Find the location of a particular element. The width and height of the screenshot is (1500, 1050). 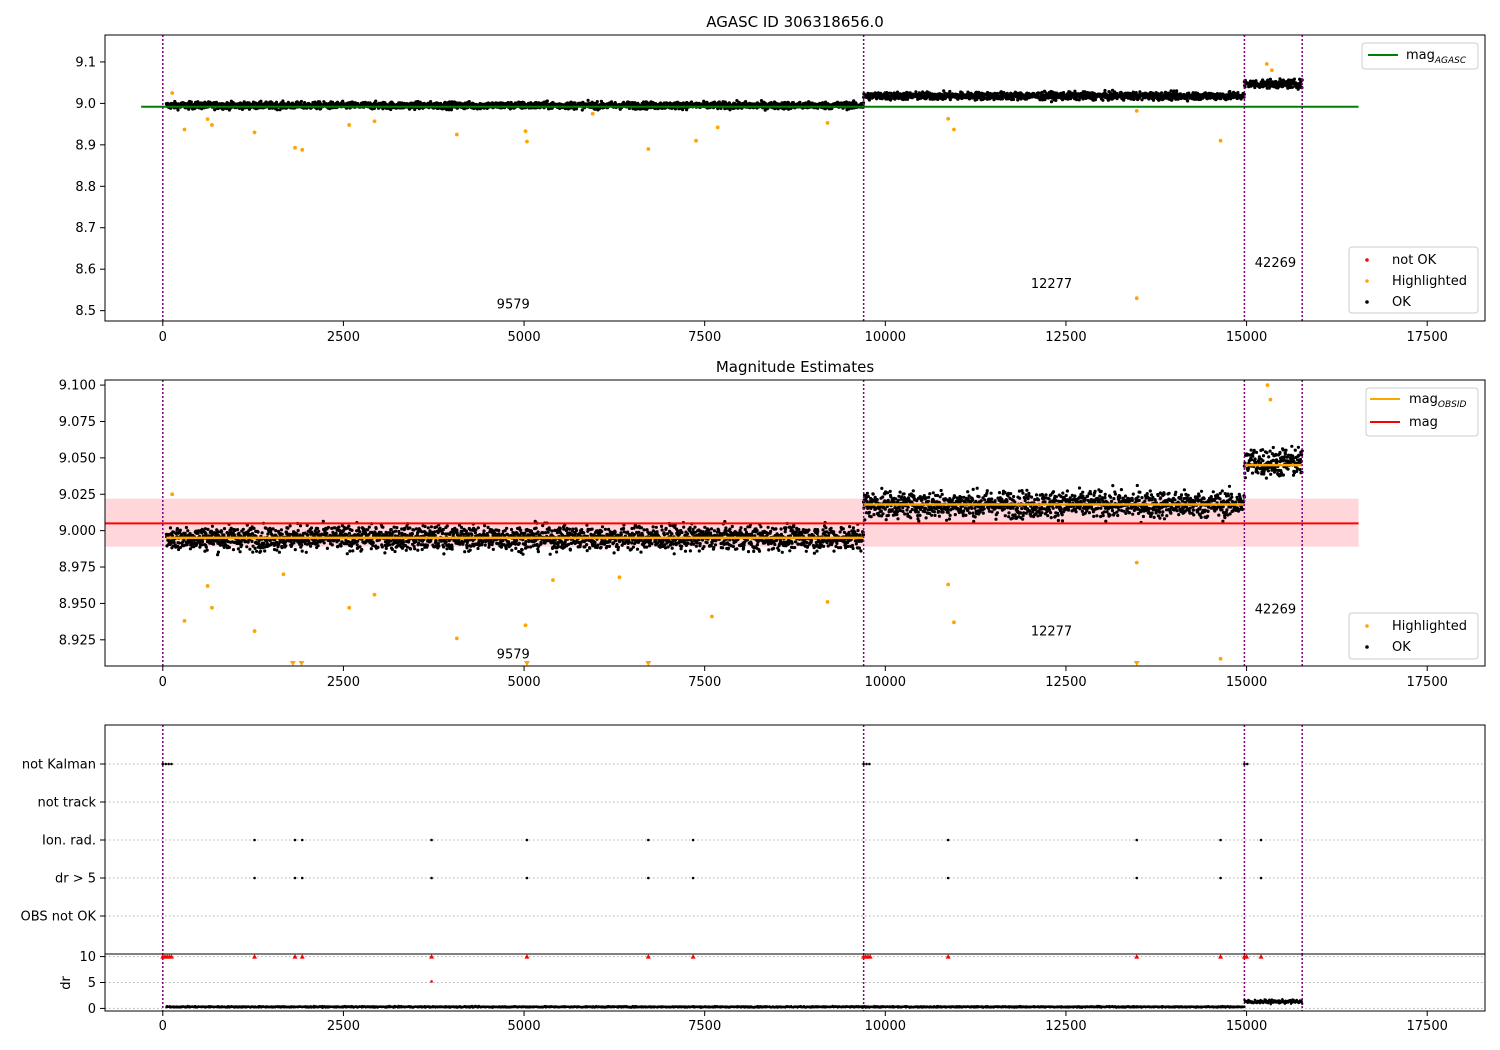

x-tick-label: 10000 is located at coordinates (885, 337).